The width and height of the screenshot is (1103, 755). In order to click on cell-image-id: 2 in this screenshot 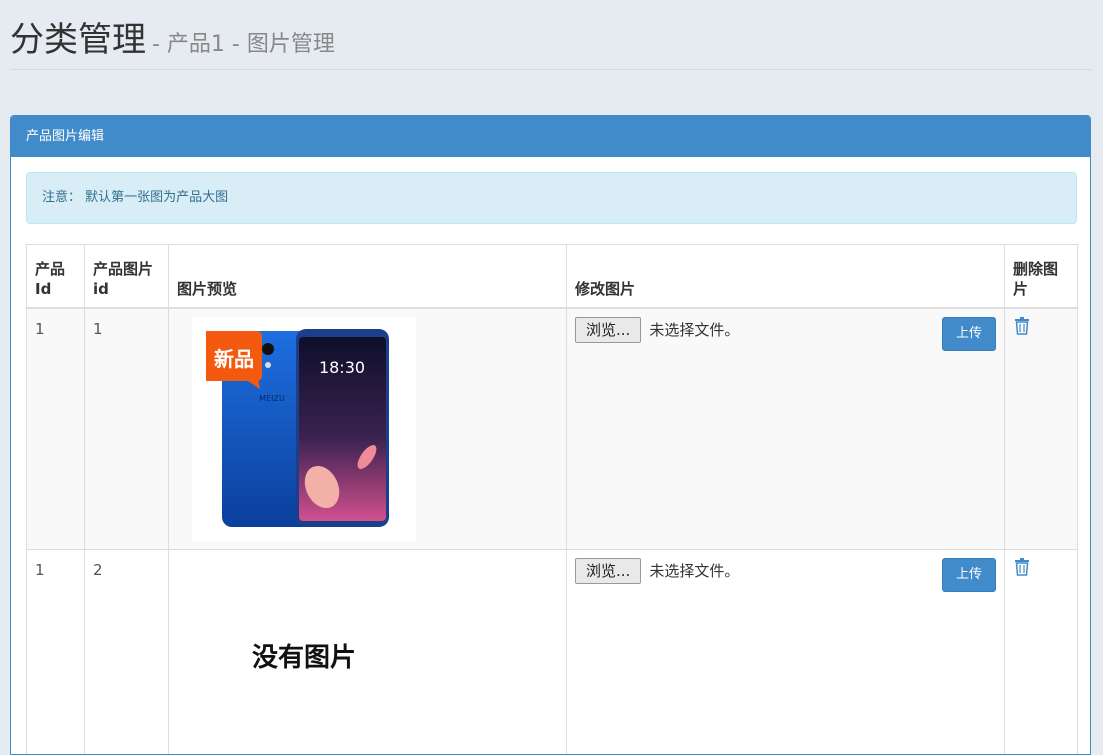, I will do `click(126, 651)`.